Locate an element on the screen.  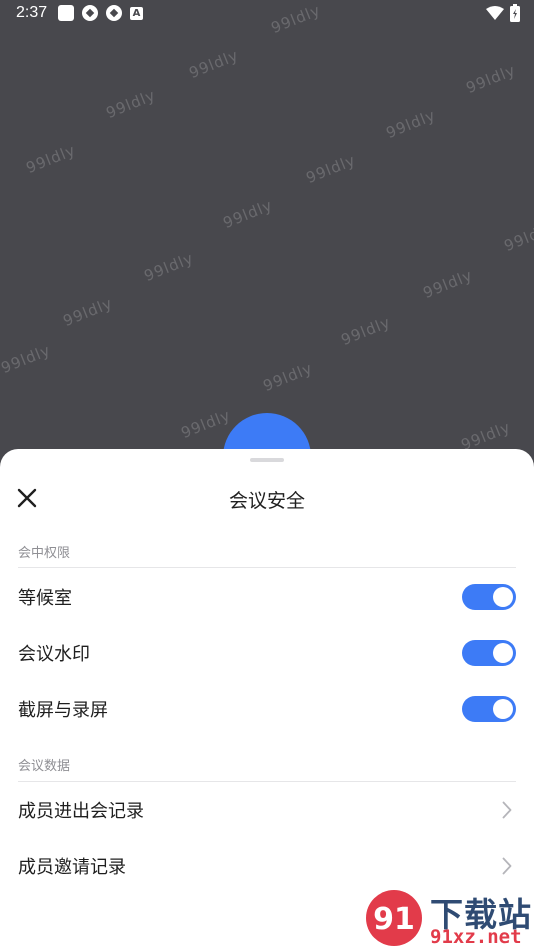
notification-icons: A is located at coordinates (100, 13).